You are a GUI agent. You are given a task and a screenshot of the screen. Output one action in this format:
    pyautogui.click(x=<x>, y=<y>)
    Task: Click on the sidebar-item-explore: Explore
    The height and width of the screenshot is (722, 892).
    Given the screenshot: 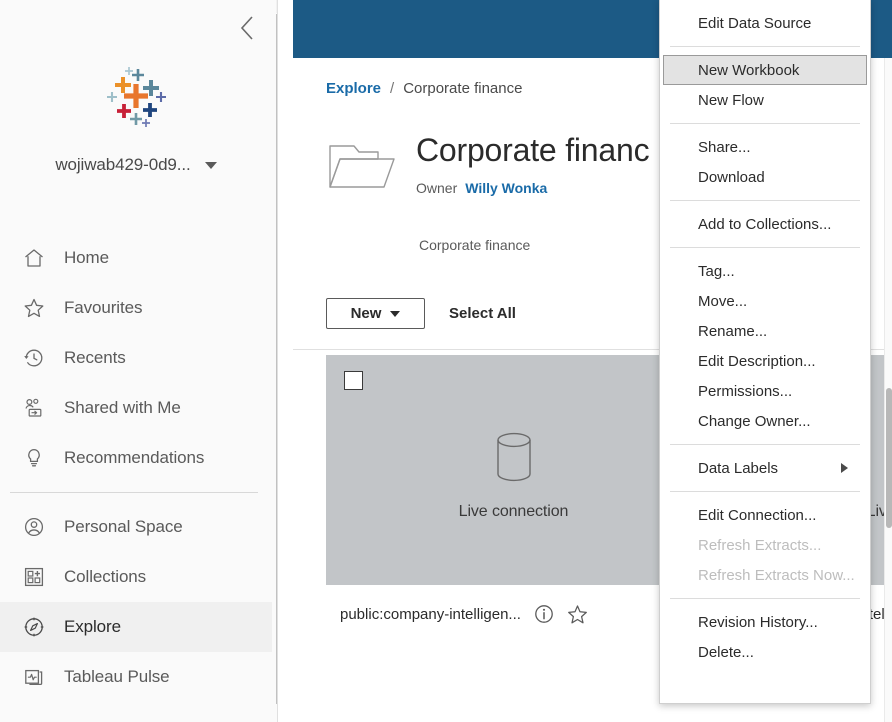 What is the action you would take?
    pyautogui.click(x=136, y=627)
    